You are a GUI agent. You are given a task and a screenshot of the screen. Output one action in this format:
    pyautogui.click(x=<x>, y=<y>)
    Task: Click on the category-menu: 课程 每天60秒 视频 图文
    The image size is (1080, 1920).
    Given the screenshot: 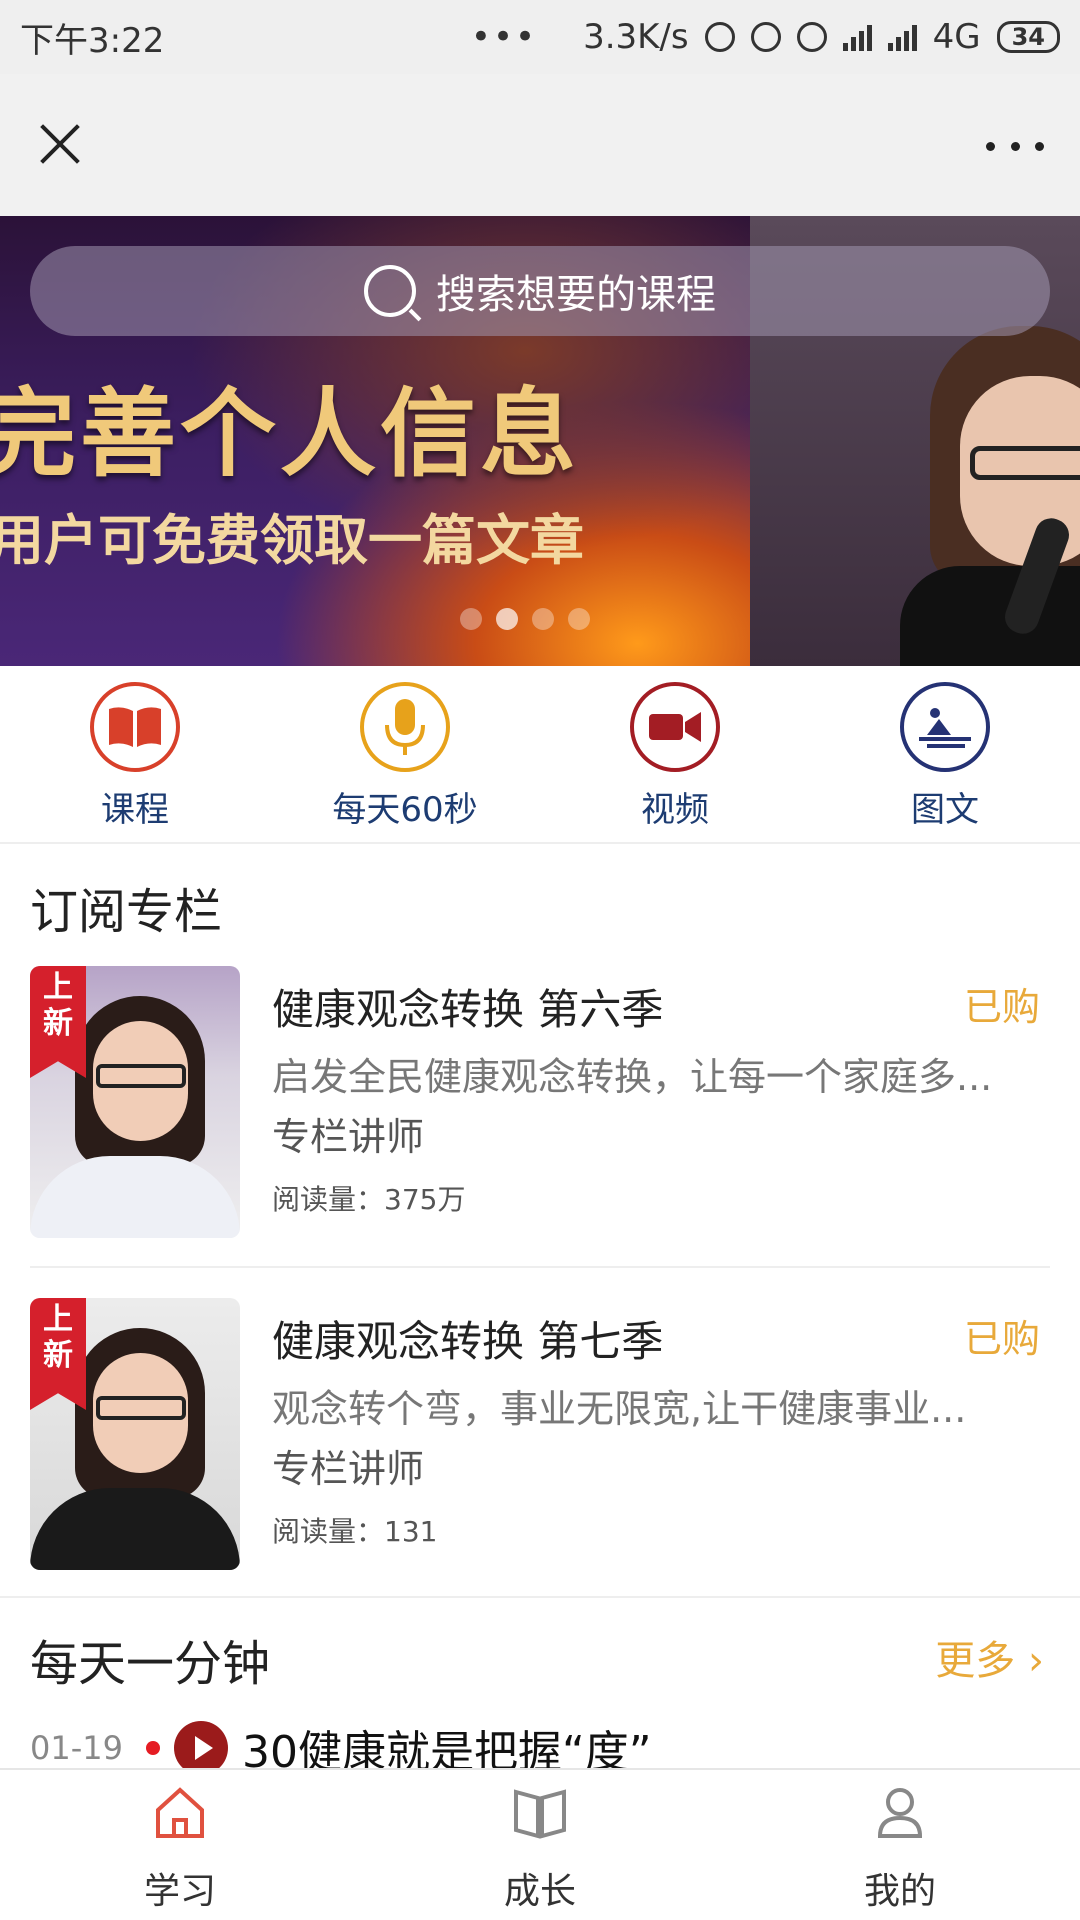 What is the action you would take?
    pyautogui.click(x=540, y=755)
    